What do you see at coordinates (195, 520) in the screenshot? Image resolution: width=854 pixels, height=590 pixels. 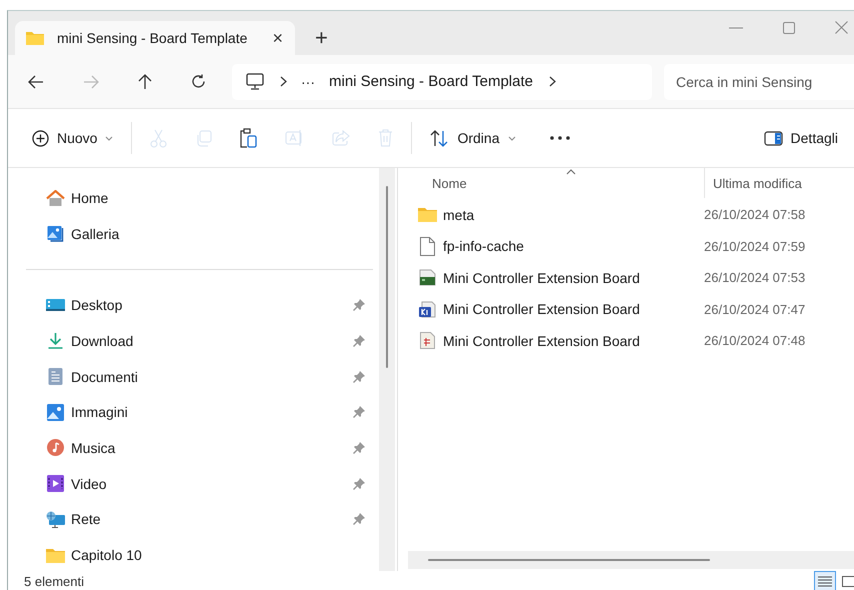 I see `sidebar-item: Rete` at bounding box center [195, 520].